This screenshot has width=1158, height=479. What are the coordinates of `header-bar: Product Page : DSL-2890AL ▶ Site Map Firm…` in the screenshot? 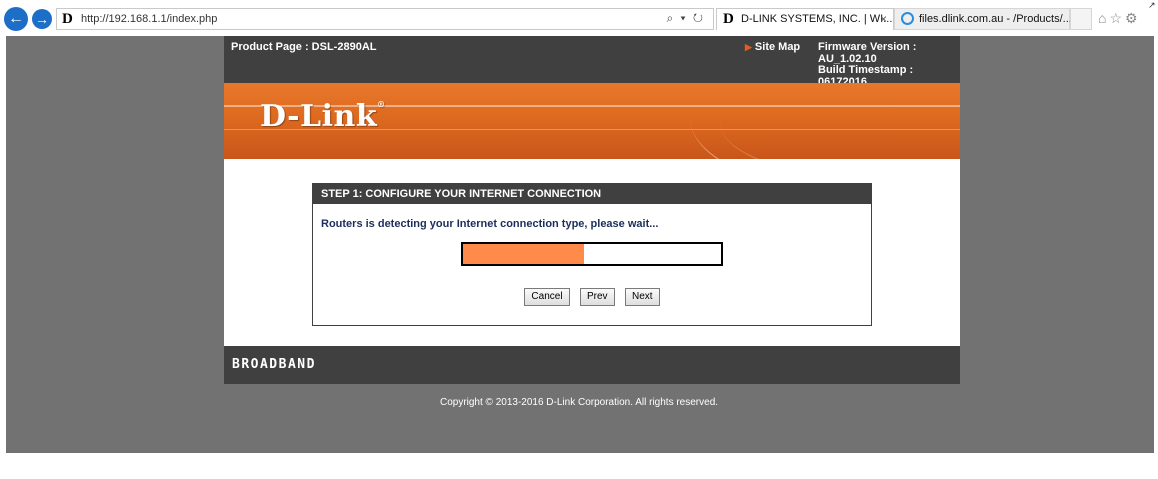 It's located at (592, 62).